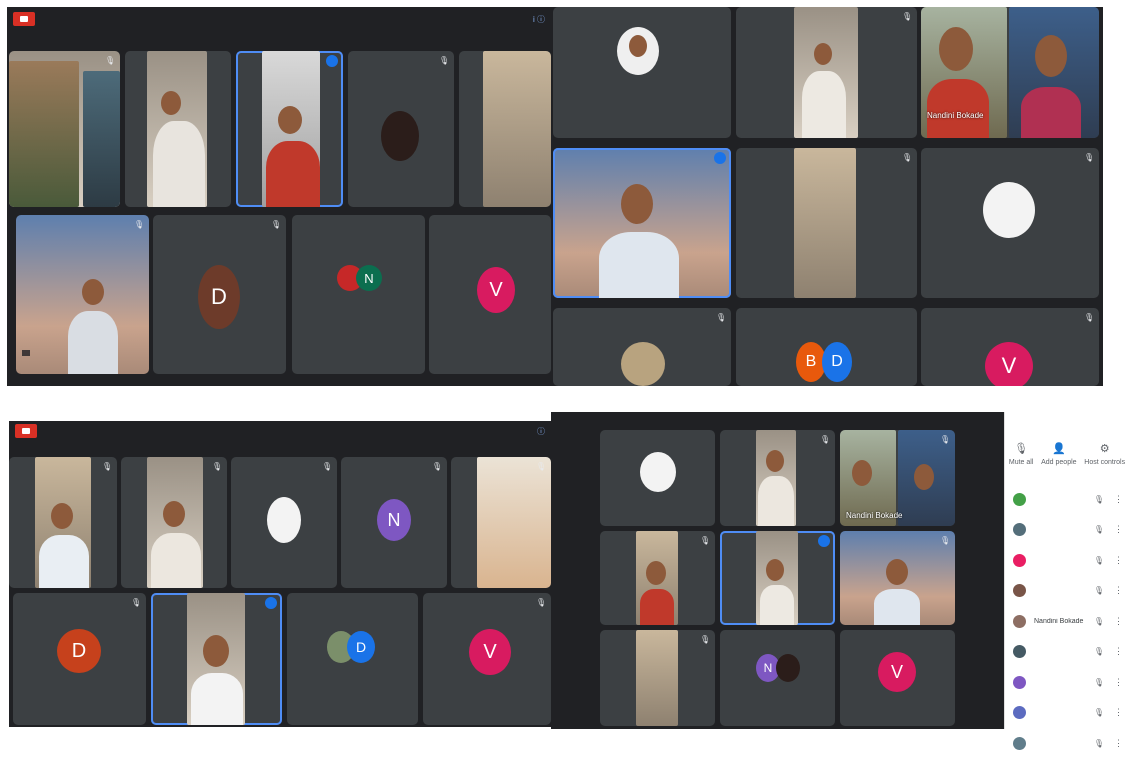 This screenshot has height=759, width=1129. I want to click on participant-tile: 🎙 Nandini Bokade, so click(897, 478).